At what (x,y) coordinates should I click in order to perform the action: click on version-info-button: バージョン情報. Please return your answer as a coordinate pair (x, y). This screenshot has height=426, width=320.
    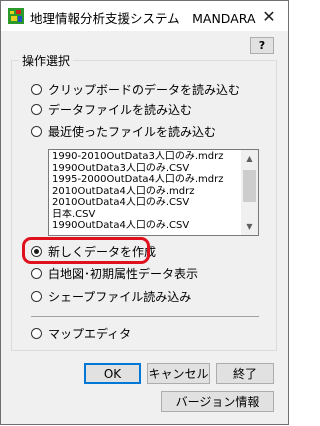
    Looking at the image, I should click on (217, 401).